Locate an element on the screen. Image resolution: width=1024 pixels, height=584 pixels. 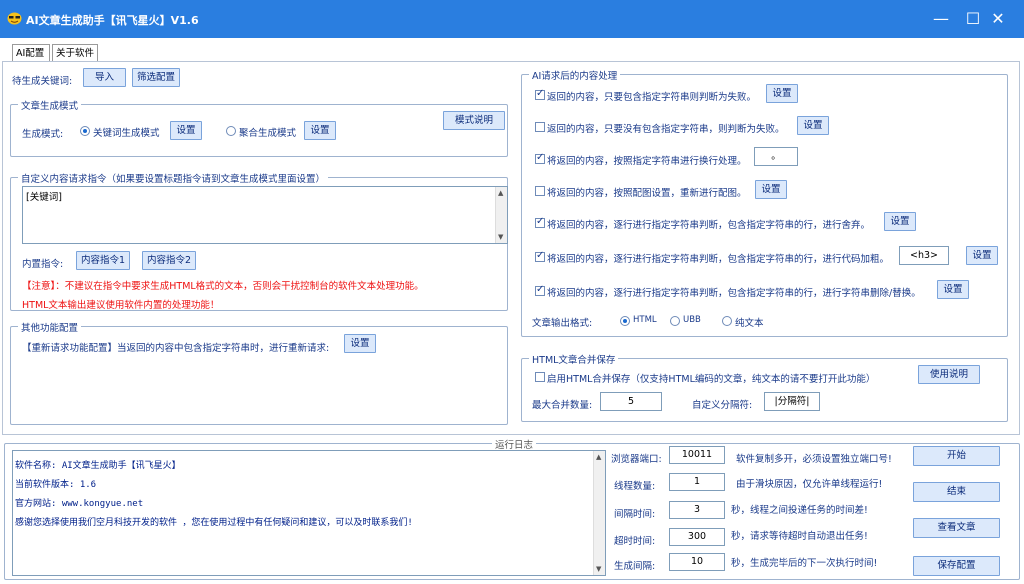
save-config-button: 保存配置 is located at coordinates (956, 566).